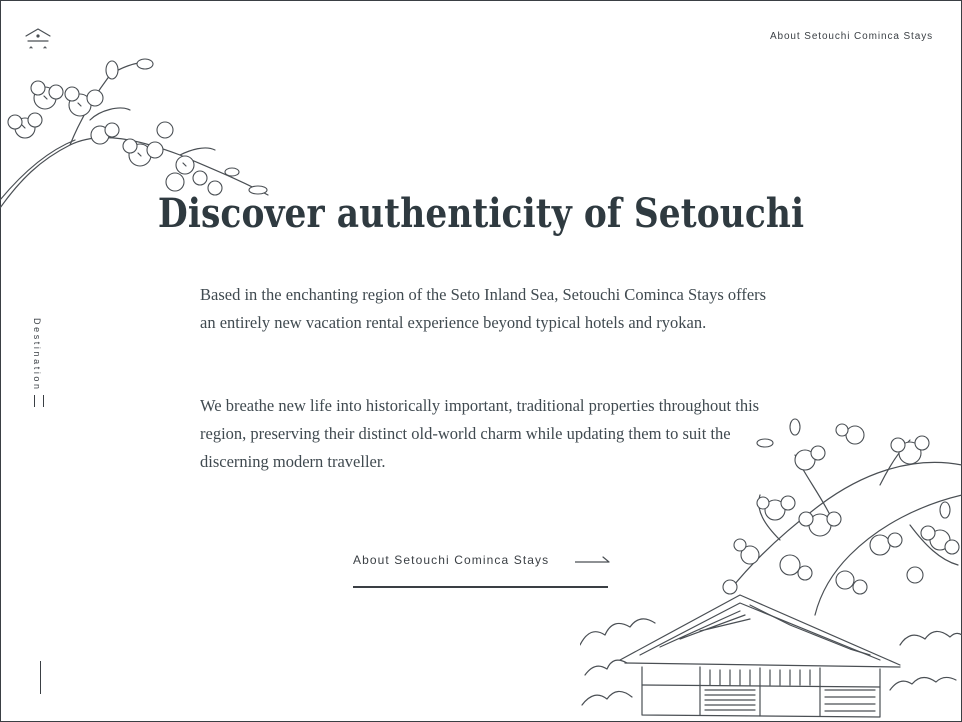 The height and width of the screenshot is (722, 962). What do you see at coordinates (39, 401) in the screenshot?
I see `nav-marker` at bounding box center [39, 401].